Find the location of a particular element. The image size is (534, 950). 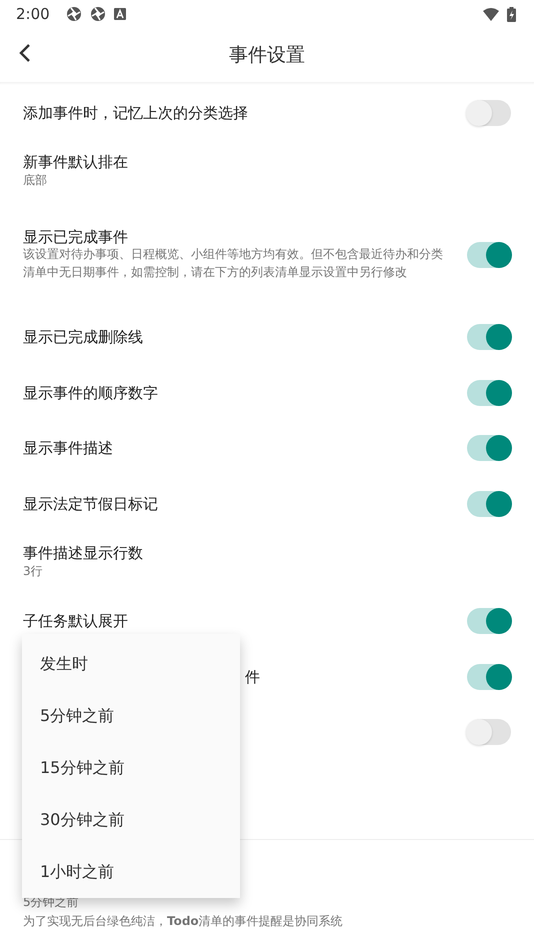

setting-title: 新事件默认排在 is located at coordinates (75, 162).